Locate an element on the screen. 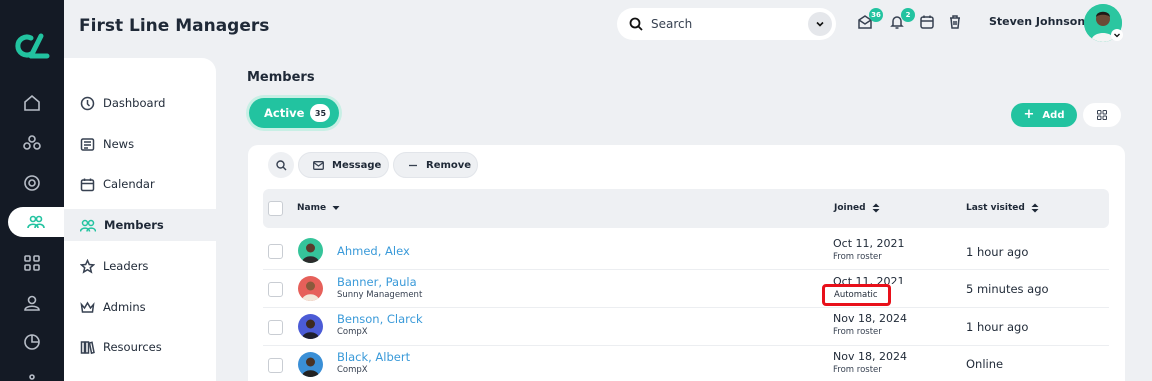 The width and height of the screenshot is (1152, 381). subnav-item-news: News is located at coordinates (140, 144).